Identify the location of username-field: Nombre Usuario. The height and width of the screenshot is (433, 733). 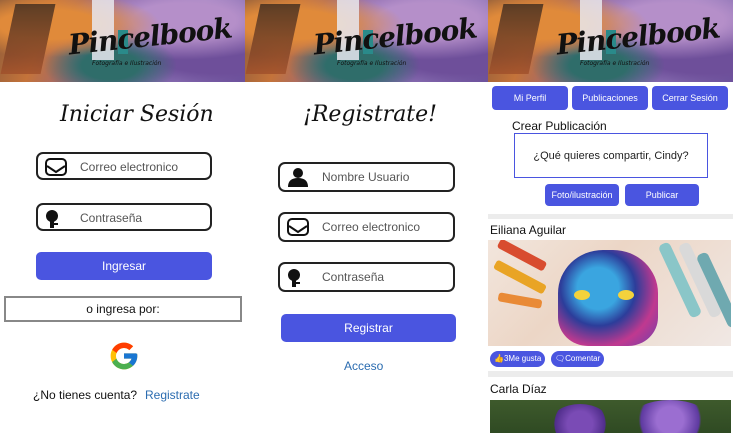
(366, 177).